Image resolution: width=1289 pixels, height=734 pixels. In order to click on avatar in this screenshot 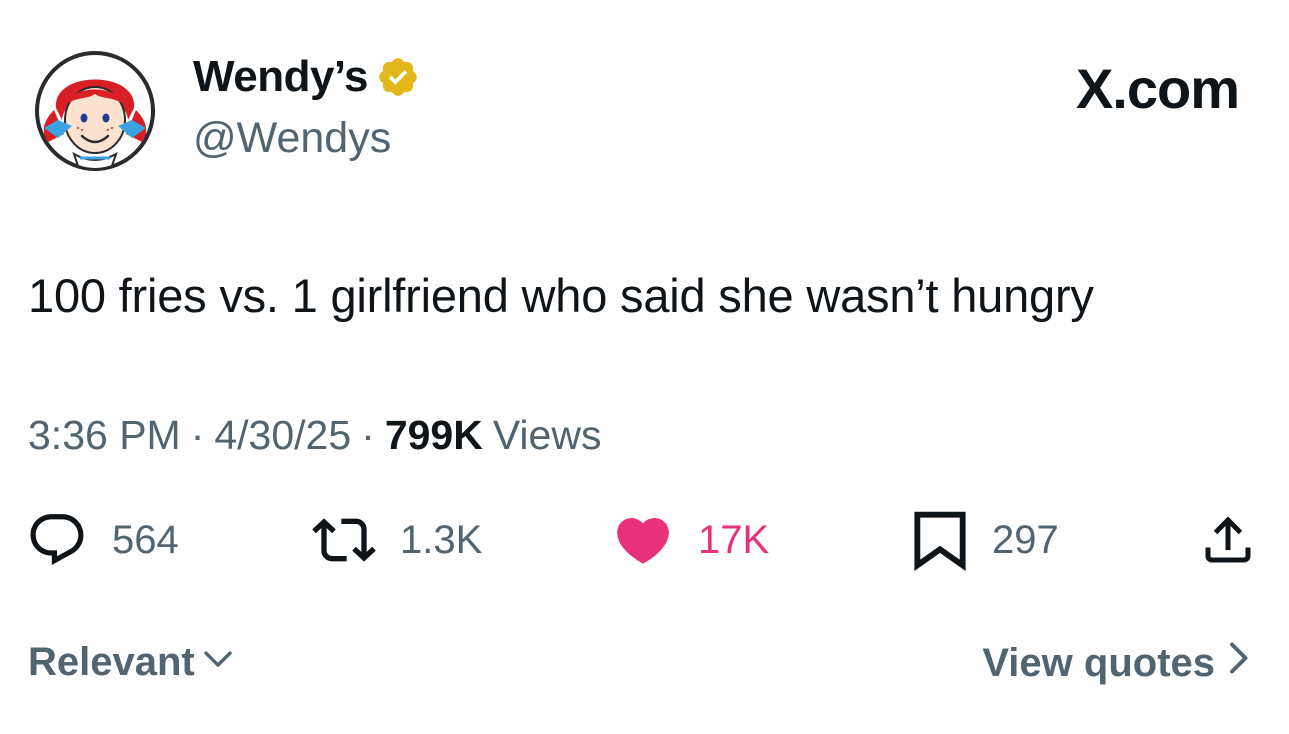, I will do `click(95, 111)`.